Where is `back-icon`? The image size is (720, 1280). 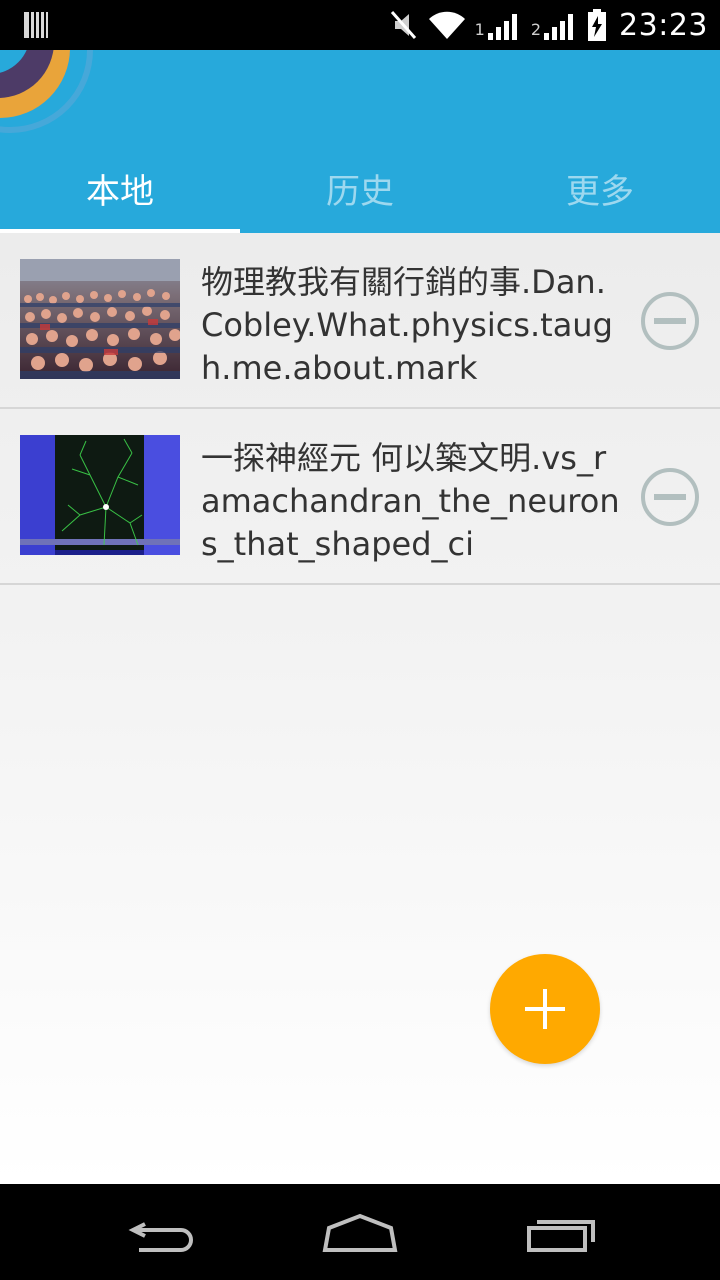
back-icon is located at coordinates (160, 1232).